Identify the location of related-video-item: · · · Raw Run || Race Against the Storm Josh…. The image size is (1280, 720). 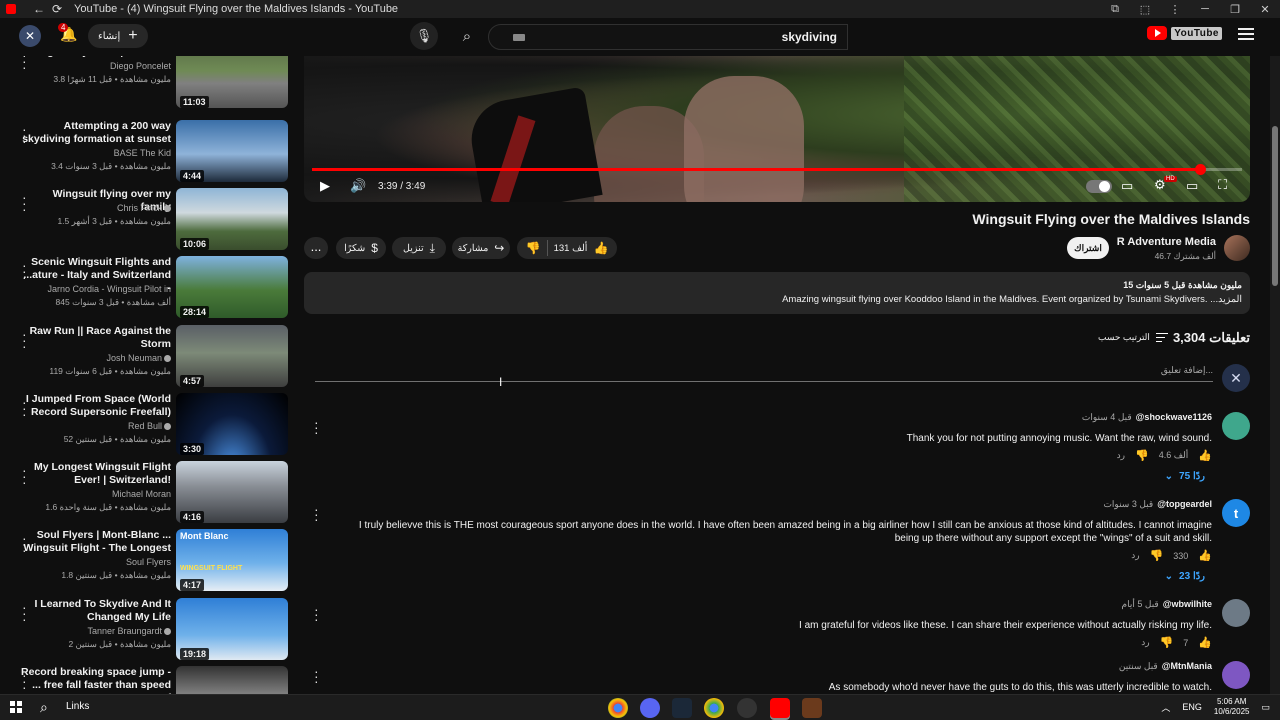
(146, 358).